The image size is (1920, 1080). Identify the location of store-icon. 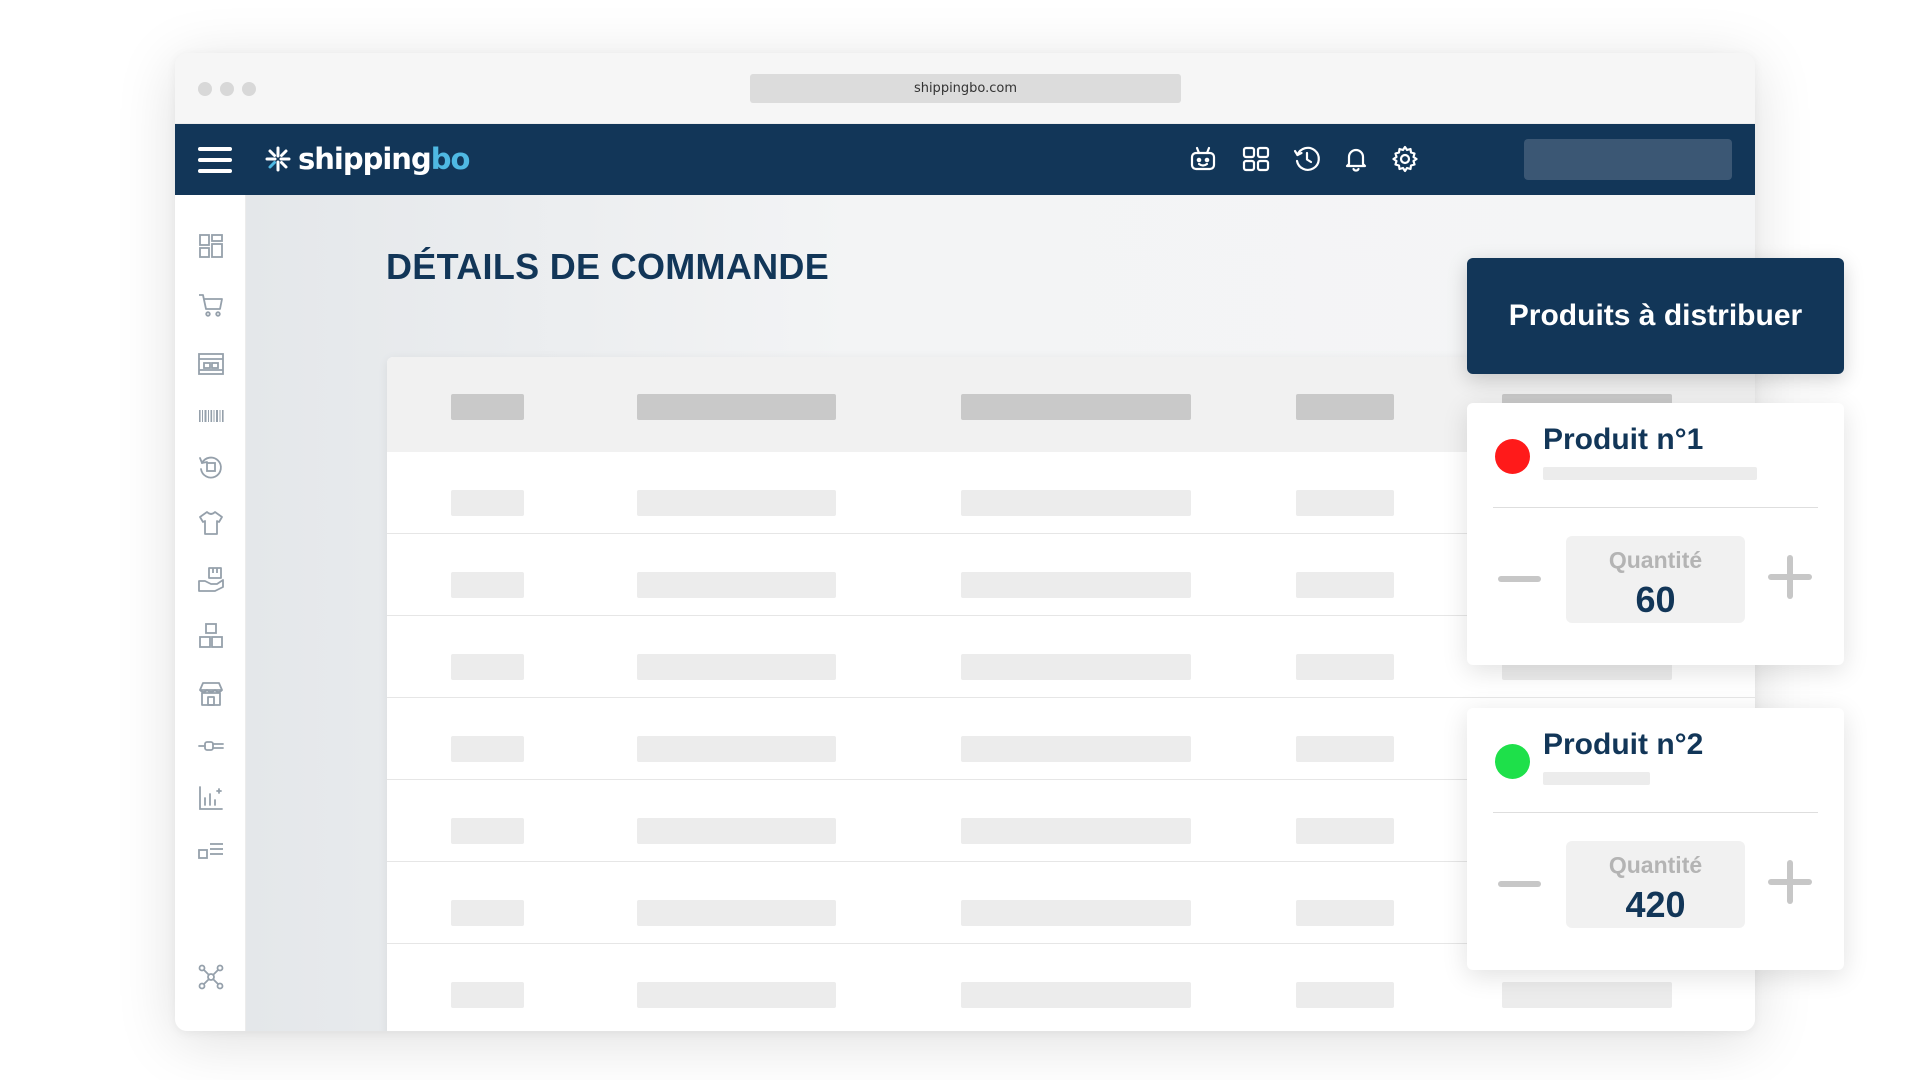
(211, 694).